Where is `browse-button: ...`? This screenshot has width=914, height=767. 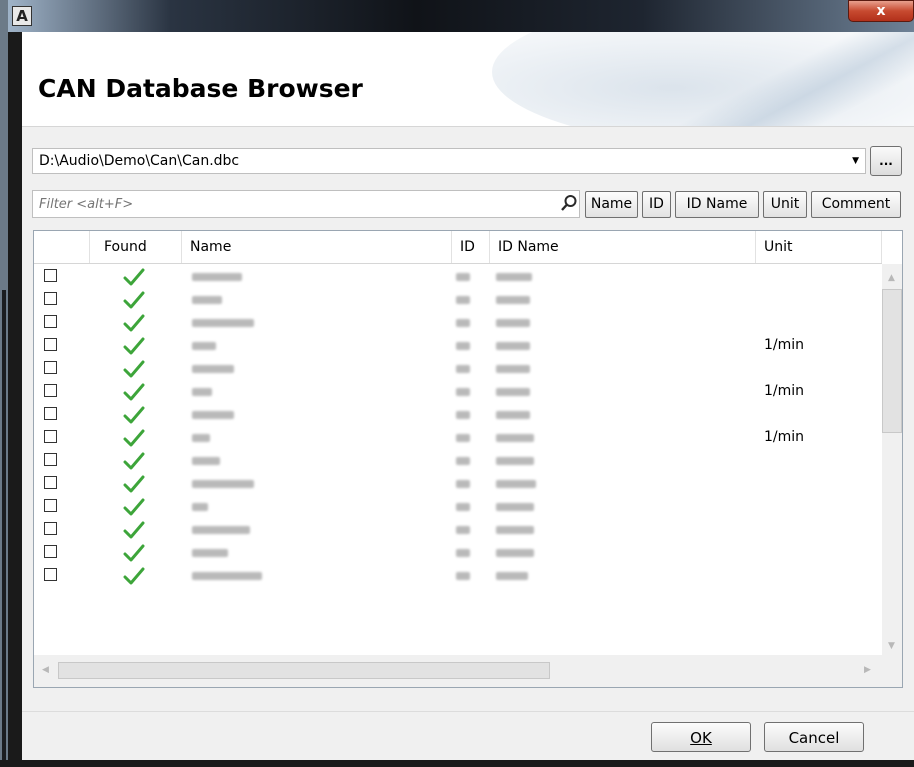
browse-button: ... is located at coordinates (886, 161).